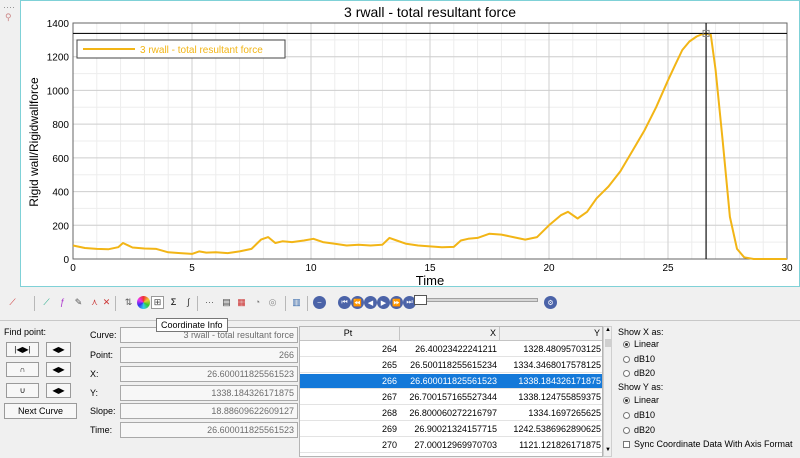  I want to click on curve-edit-icon: ✎, so click(78, 302).